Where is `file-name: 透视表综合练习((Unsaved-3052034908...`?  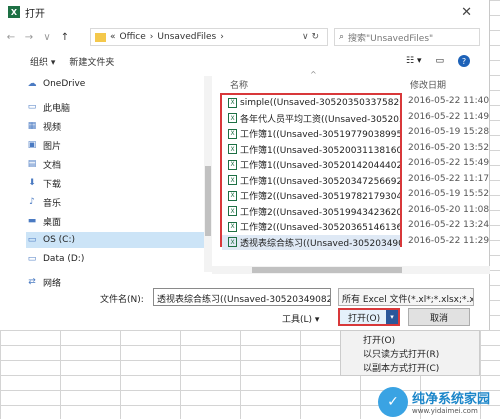
file-name: 透视表综合练习((Unsaved-3052034908... is located at coordinates (320, 243).